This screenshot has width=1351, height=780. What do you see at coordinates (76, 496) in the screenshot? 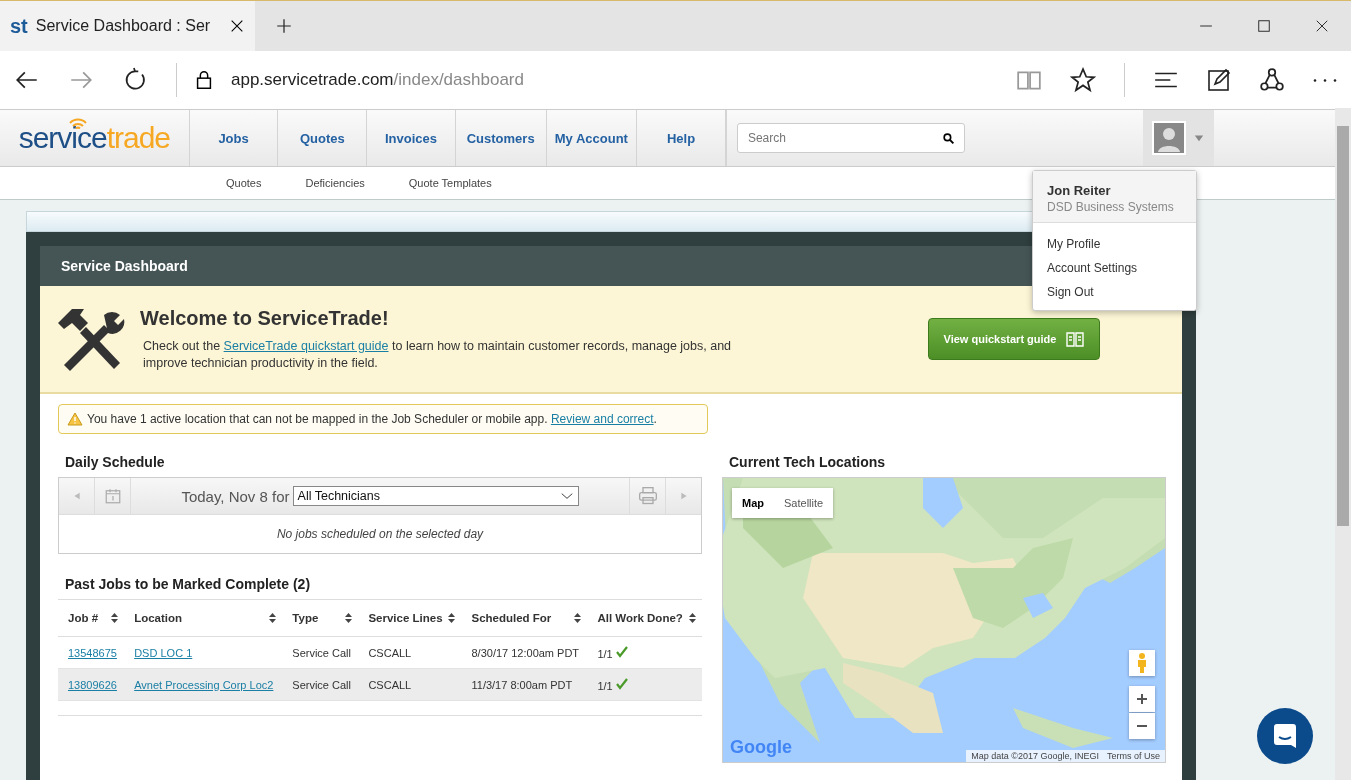
I see `left-triangle-icon` at bounding box center [76, 496].